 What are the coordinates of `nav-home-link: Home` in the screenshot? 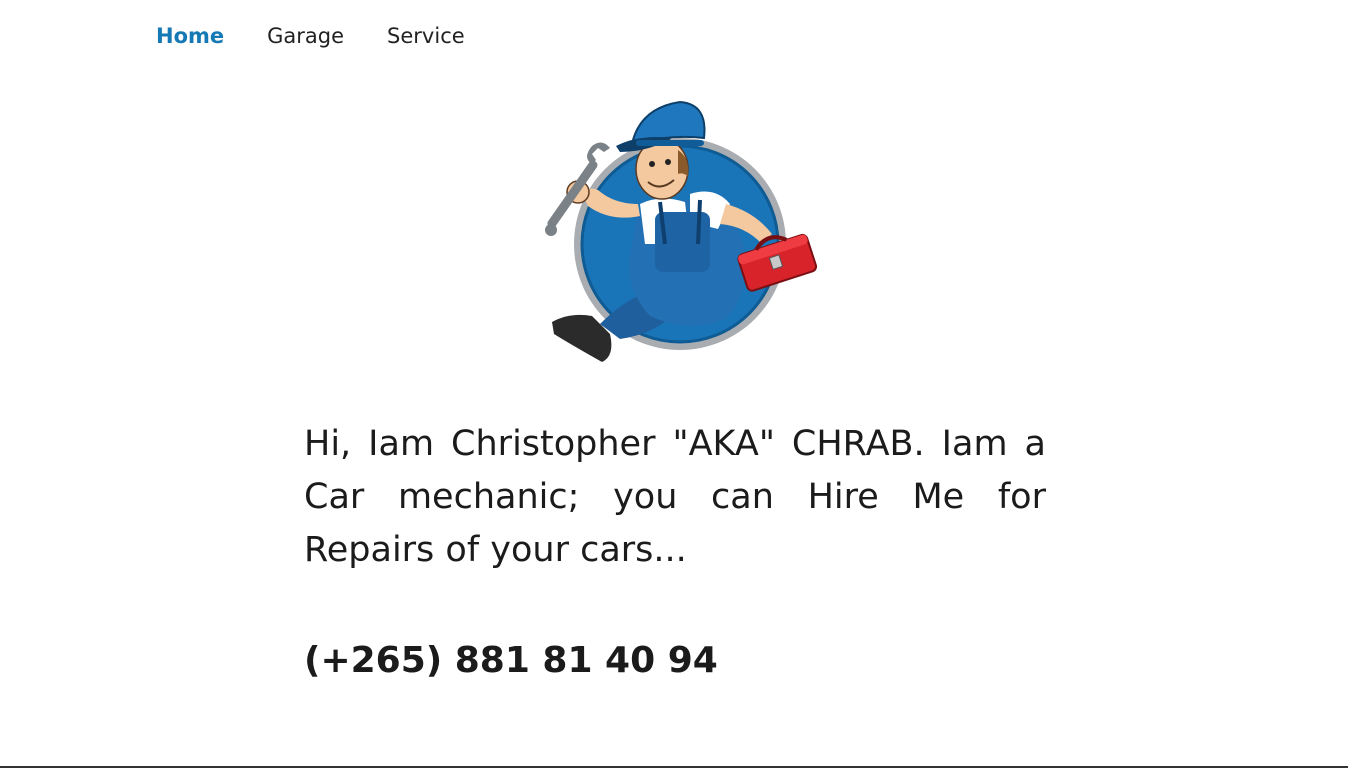 It's located at (190, 36).